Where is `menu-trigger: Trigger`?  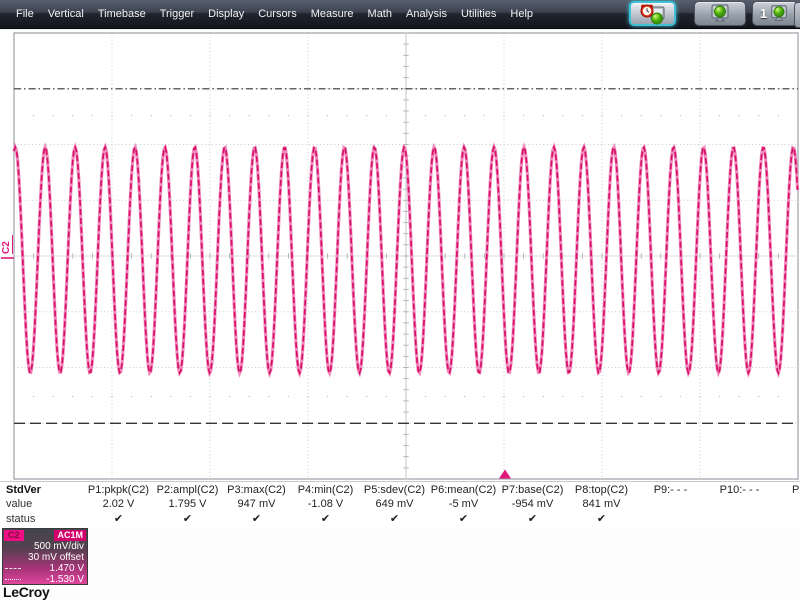
menu-trigger: Trigger is located at coordinates (177, 14).